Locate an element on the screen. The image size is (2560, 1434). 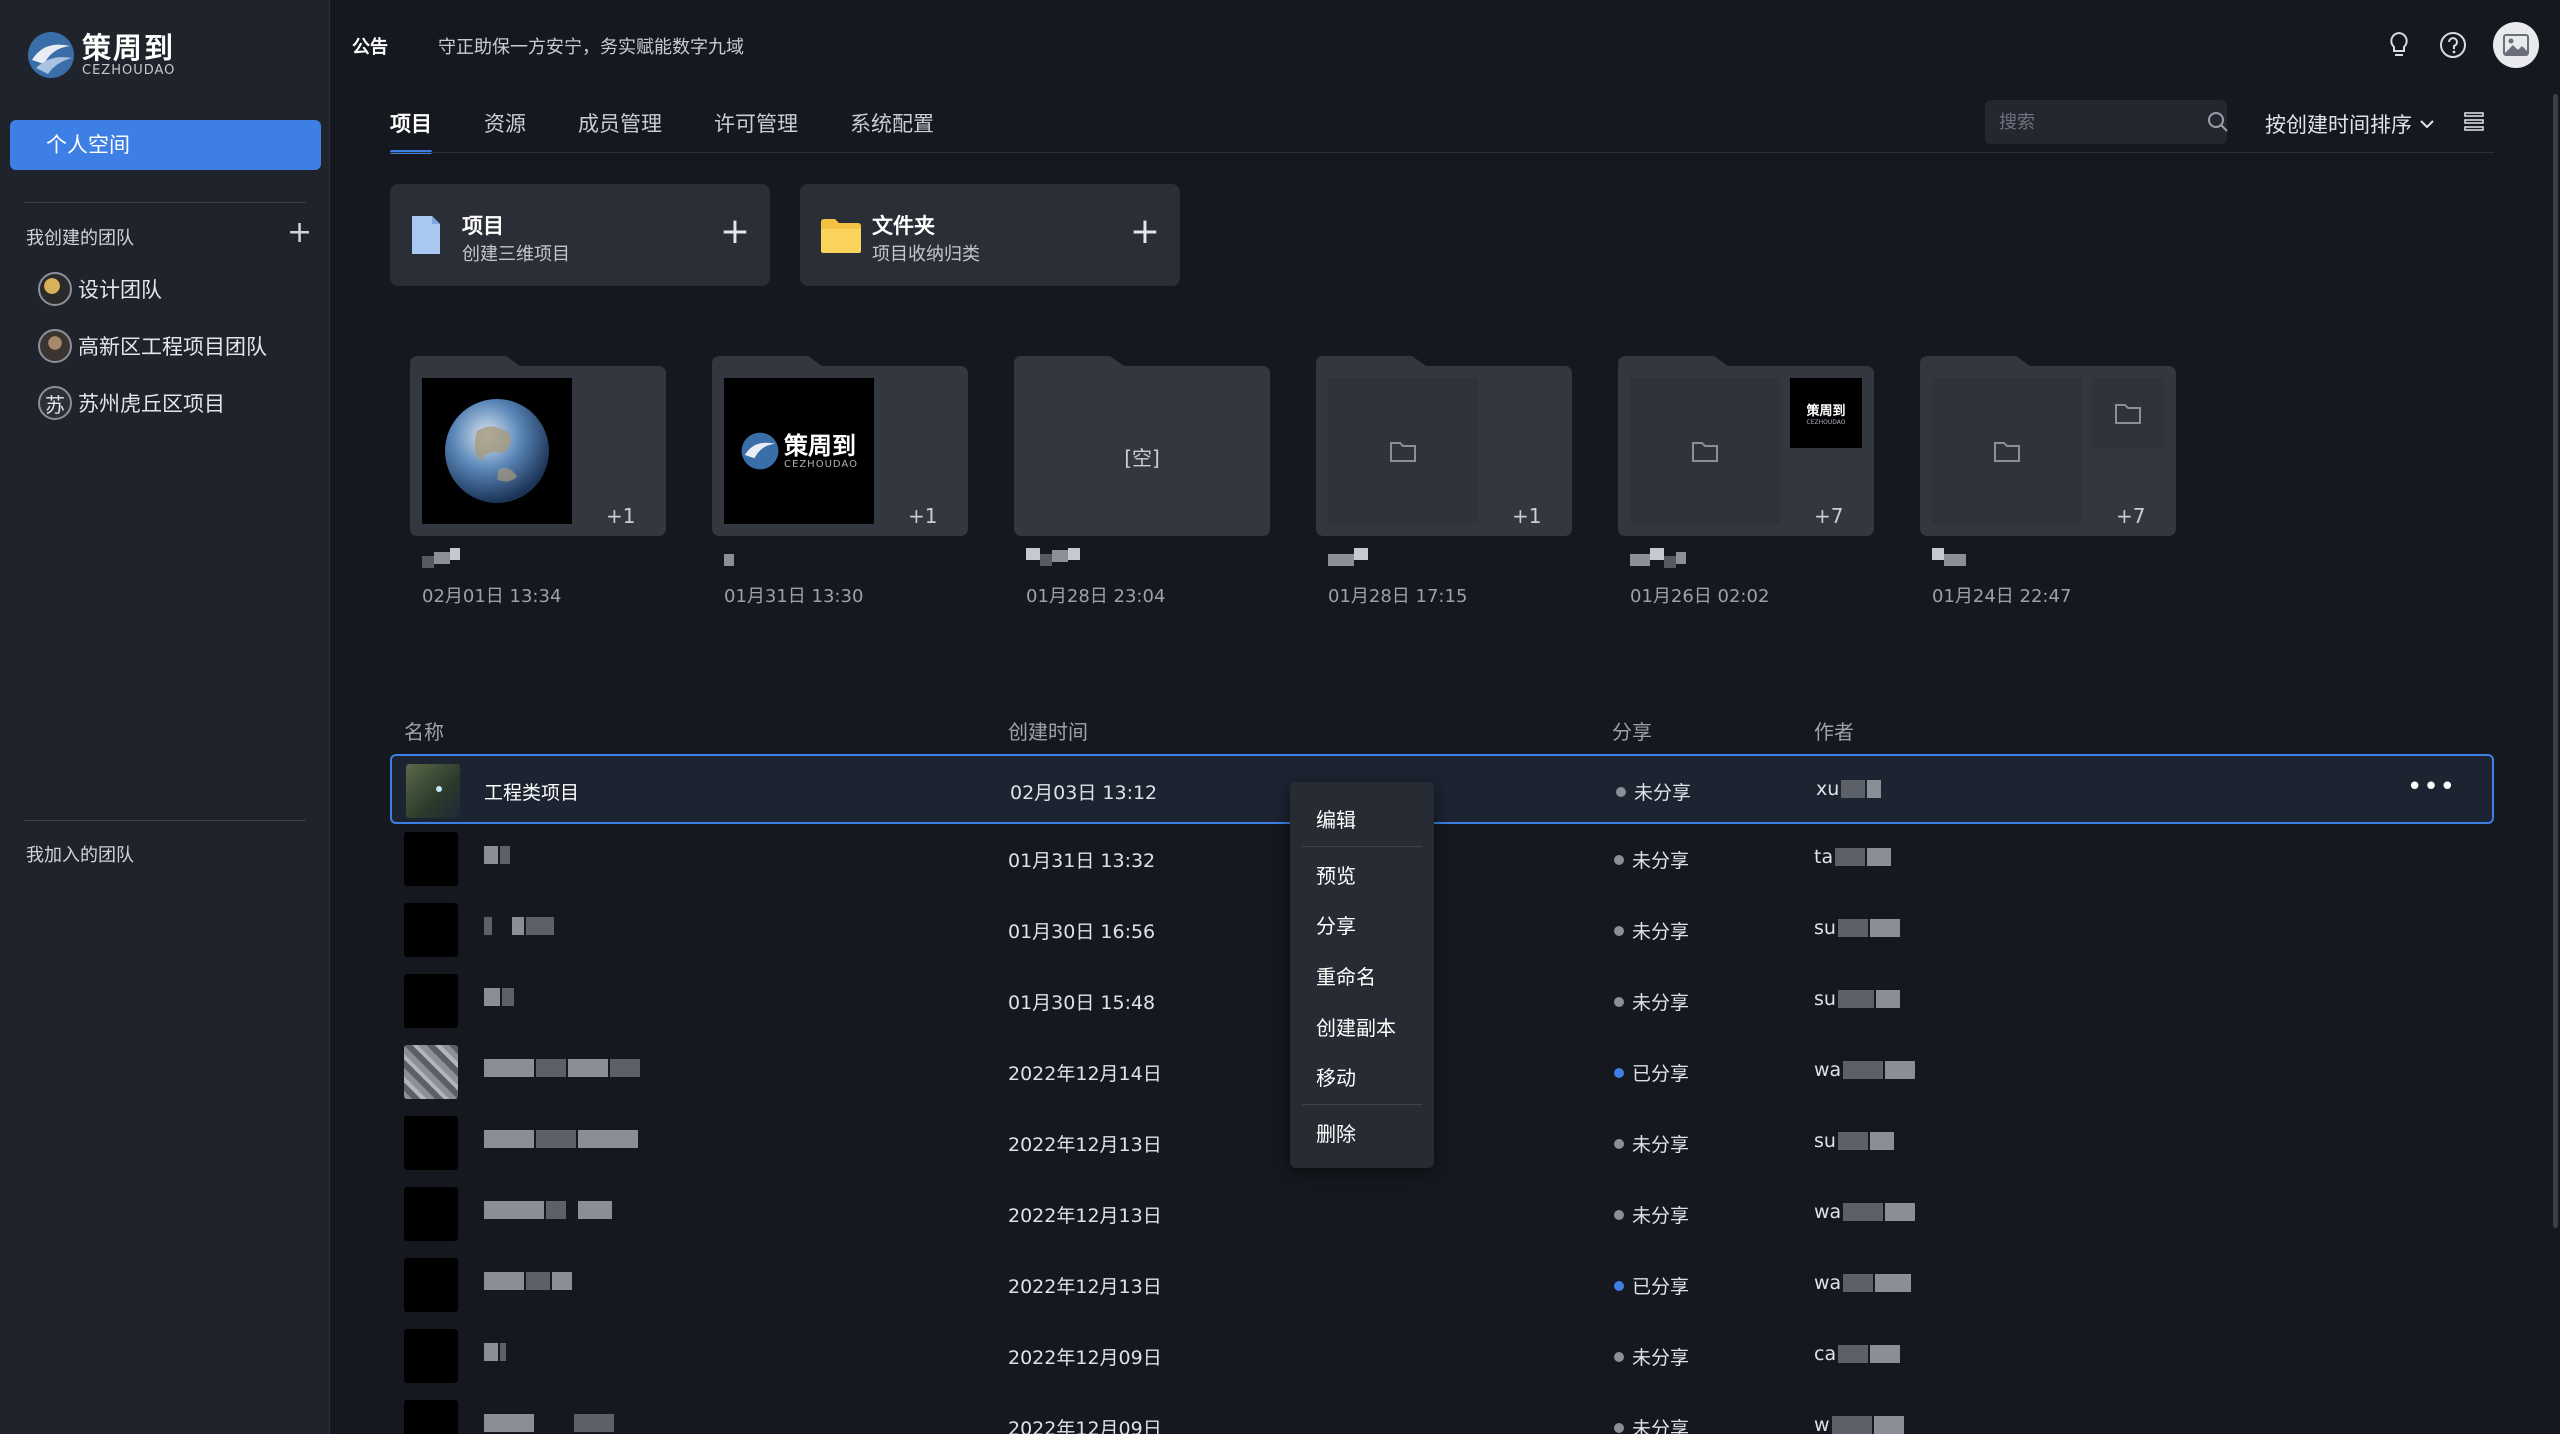
create-folder-card: 文件夹 项目收纳归类 + is located at coordinates (990, 235).